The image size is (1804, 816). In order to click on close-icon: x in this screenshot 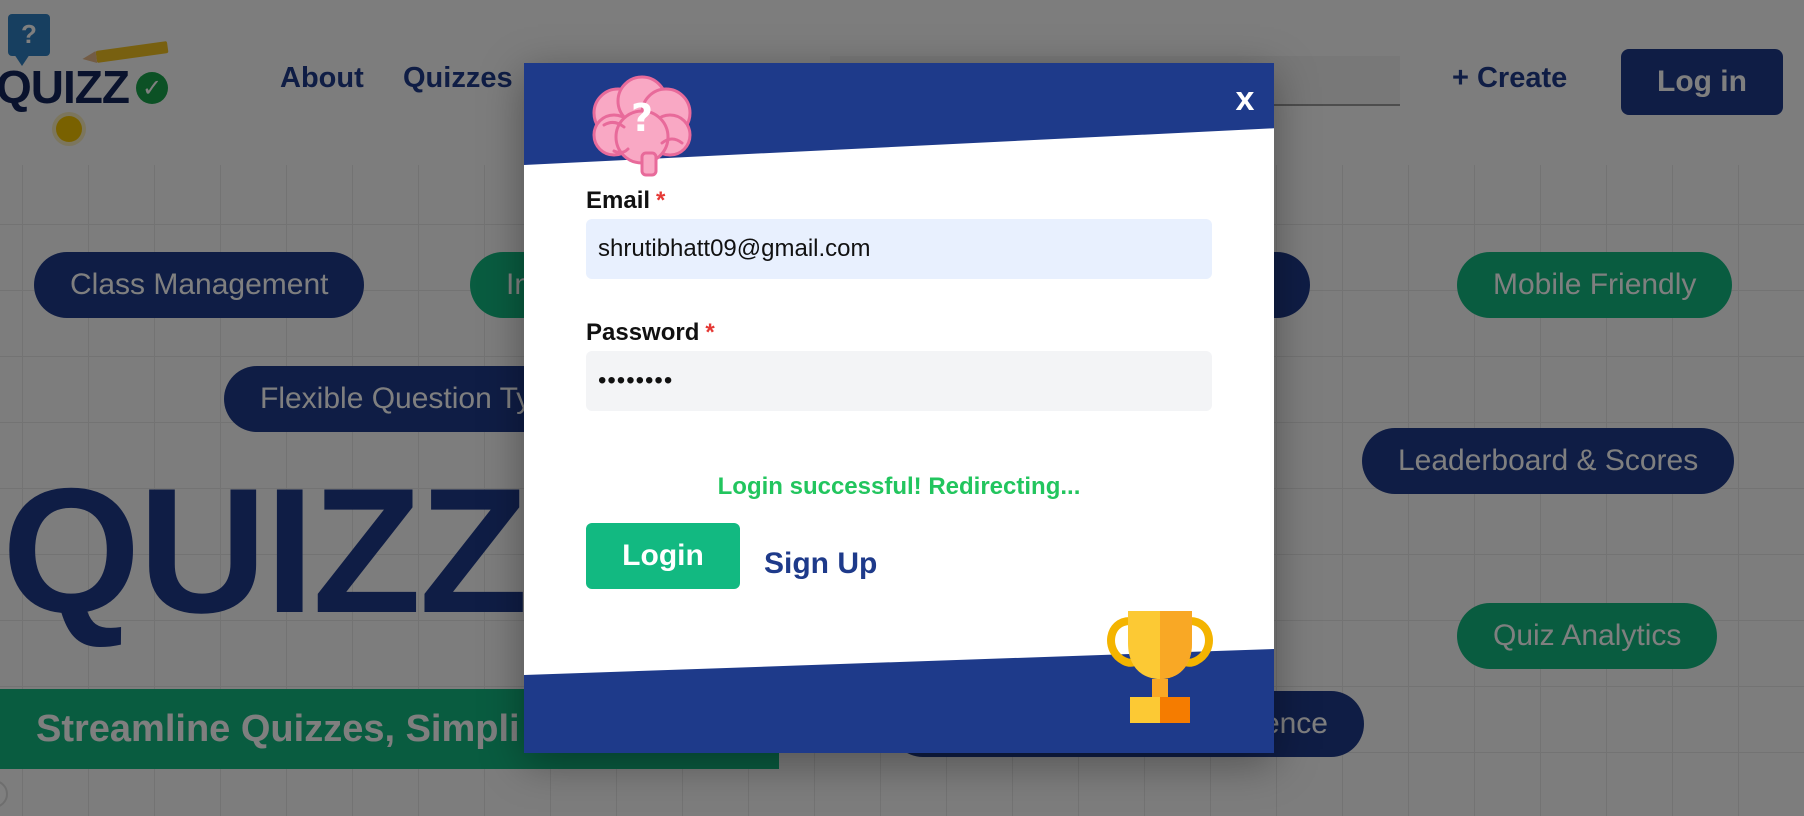, I will do `click(1245, 99)`.